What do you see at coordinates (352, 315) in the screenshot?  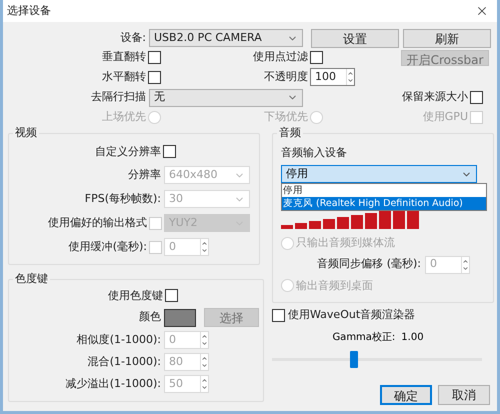 I see `field-label: 使用WaveOut音频渲染器` at bounding box center [352, 315].